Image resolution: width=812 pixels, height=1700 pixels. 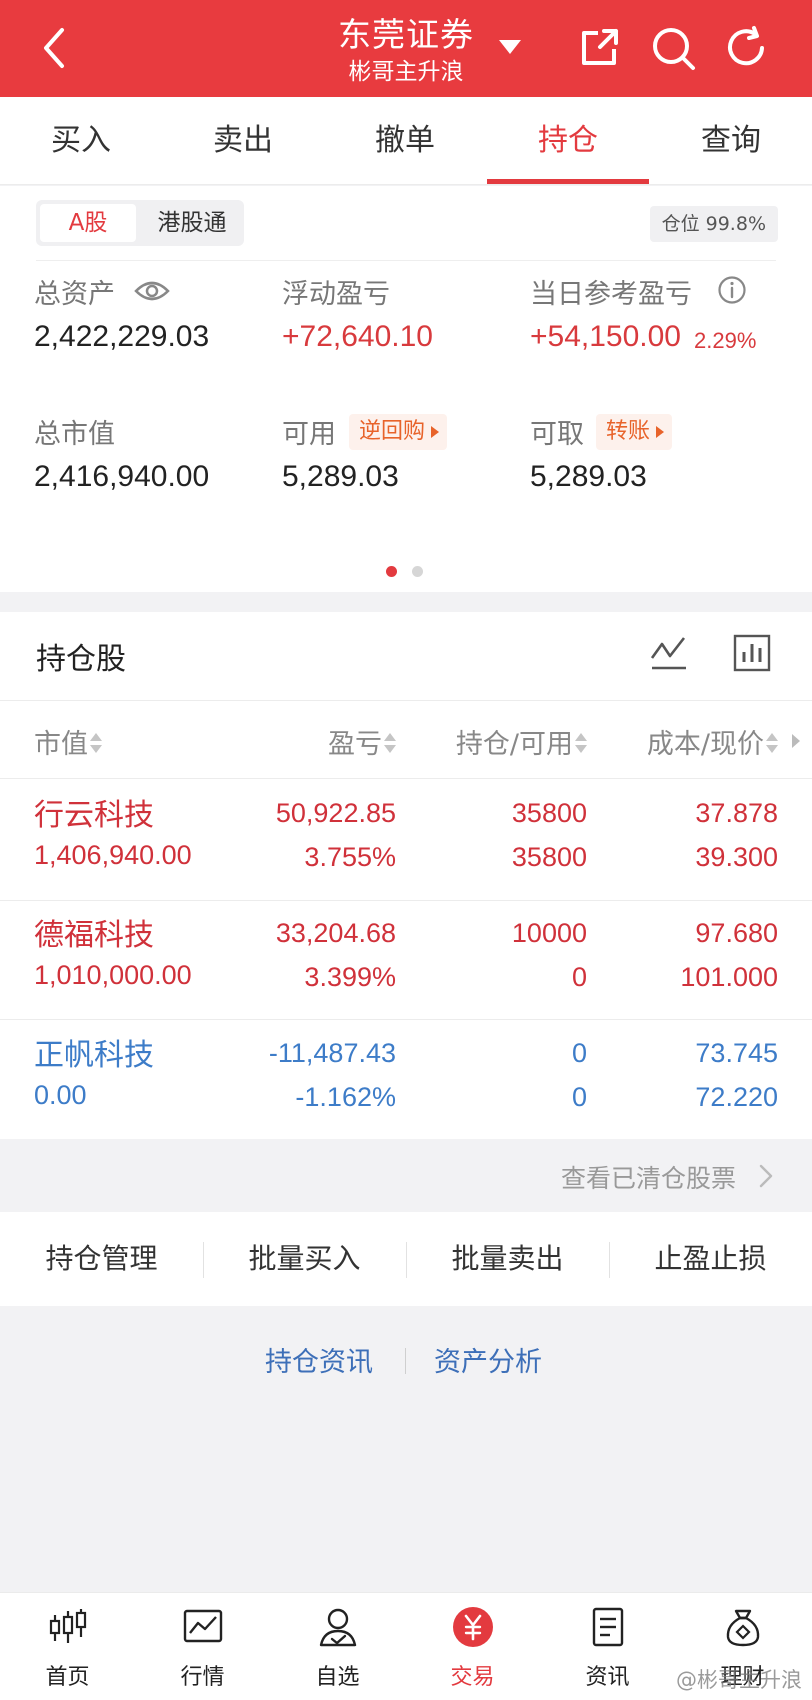 I want to click on available-value: 5,289.03, so click(x=340, y=476).